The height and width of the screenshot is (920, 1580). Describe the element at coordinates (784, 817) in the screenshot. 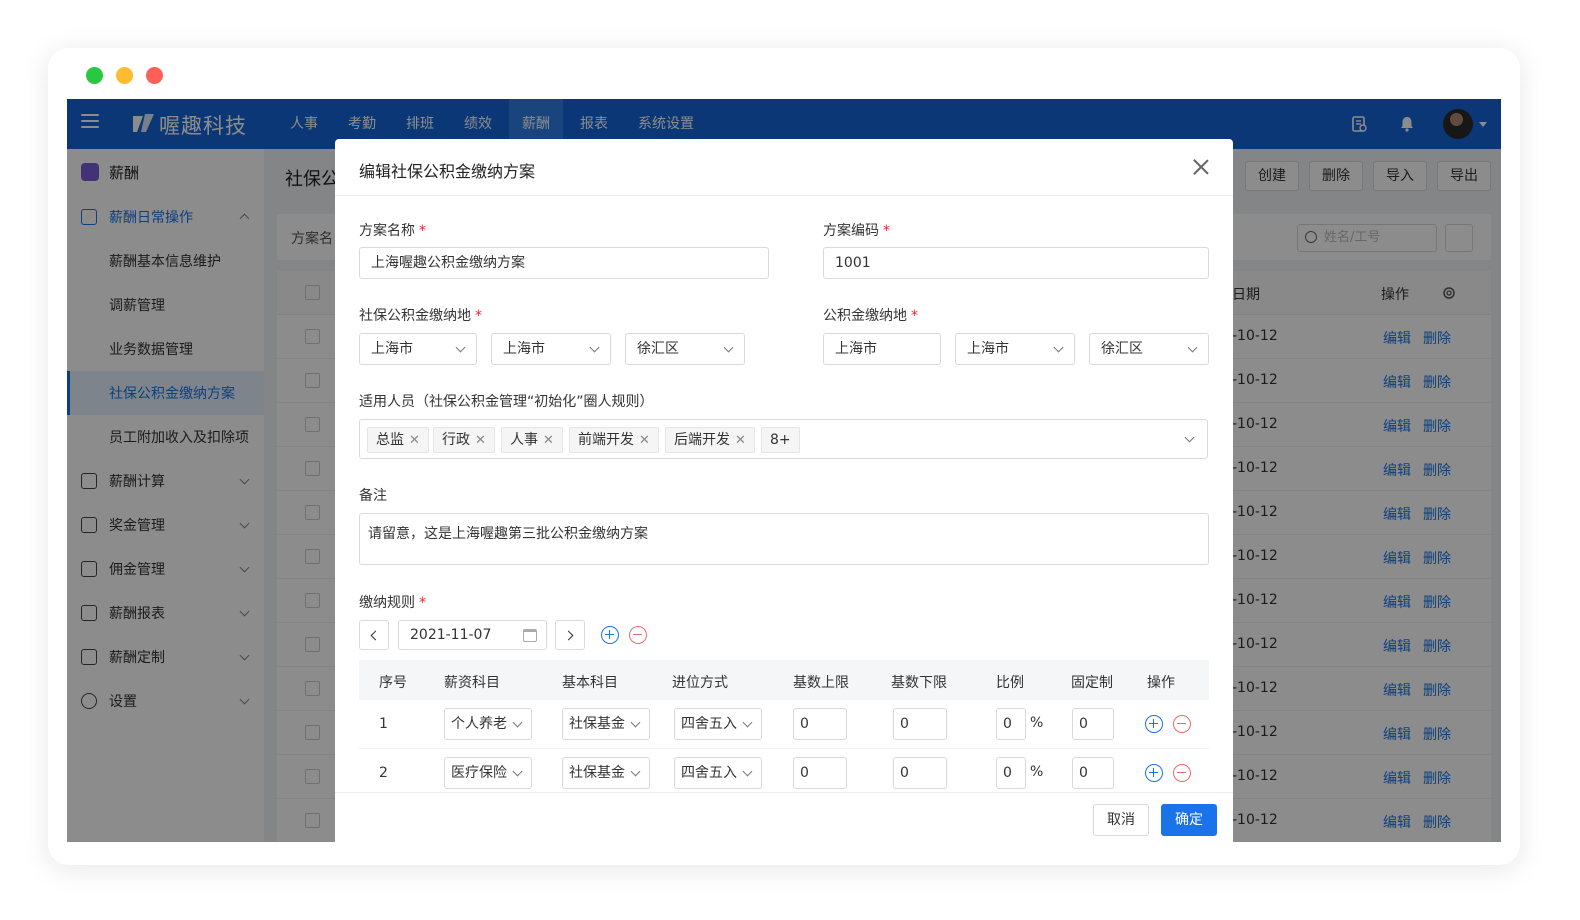

I see `dialog-footer: 取消 确定` at that location.